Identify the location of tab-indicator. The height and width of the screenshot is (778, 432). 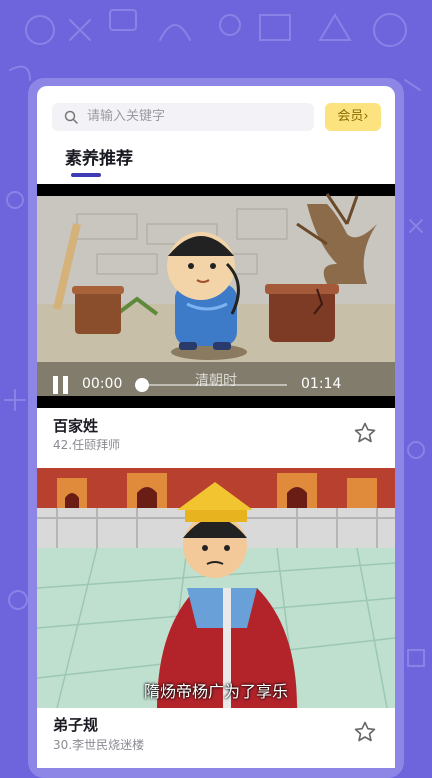
(86, 175).